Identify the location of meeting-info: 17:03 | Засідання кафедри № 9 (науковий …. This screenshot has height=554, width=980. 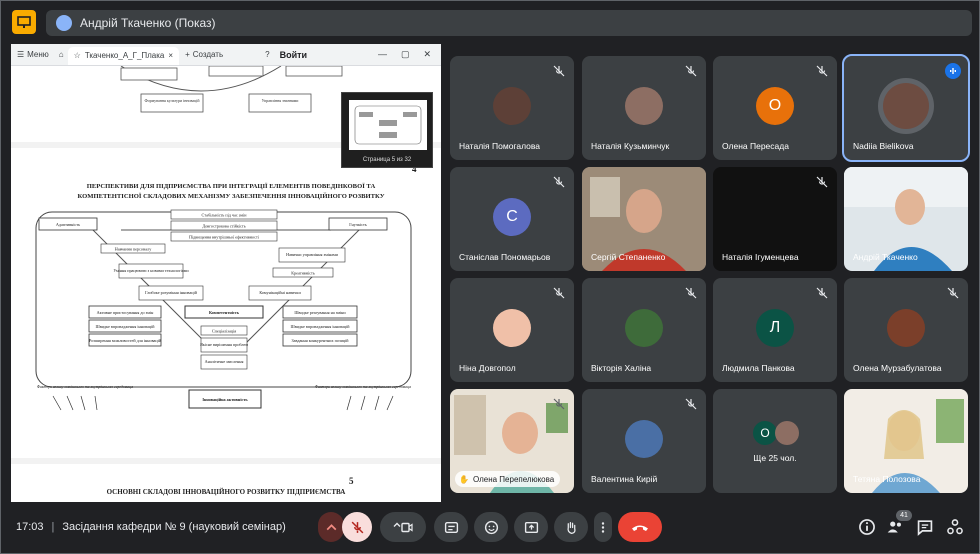
(151, 527).